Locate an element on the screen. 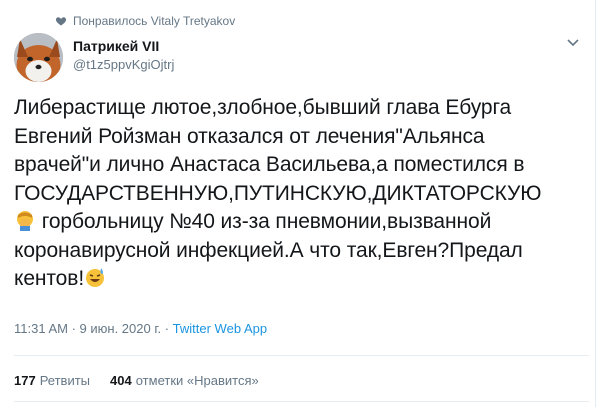 Image resolution: width=601 pixels, height=407 pixels. chevron-down-icon is located at coordinates (573, 43).